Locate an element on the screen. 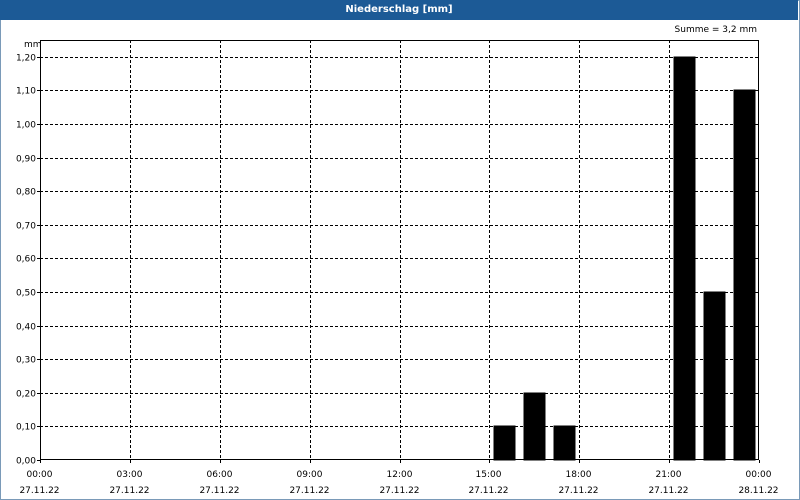 The image size is (800, 500). y-tick-label: 0,90 is located at coordinates (26, 160).